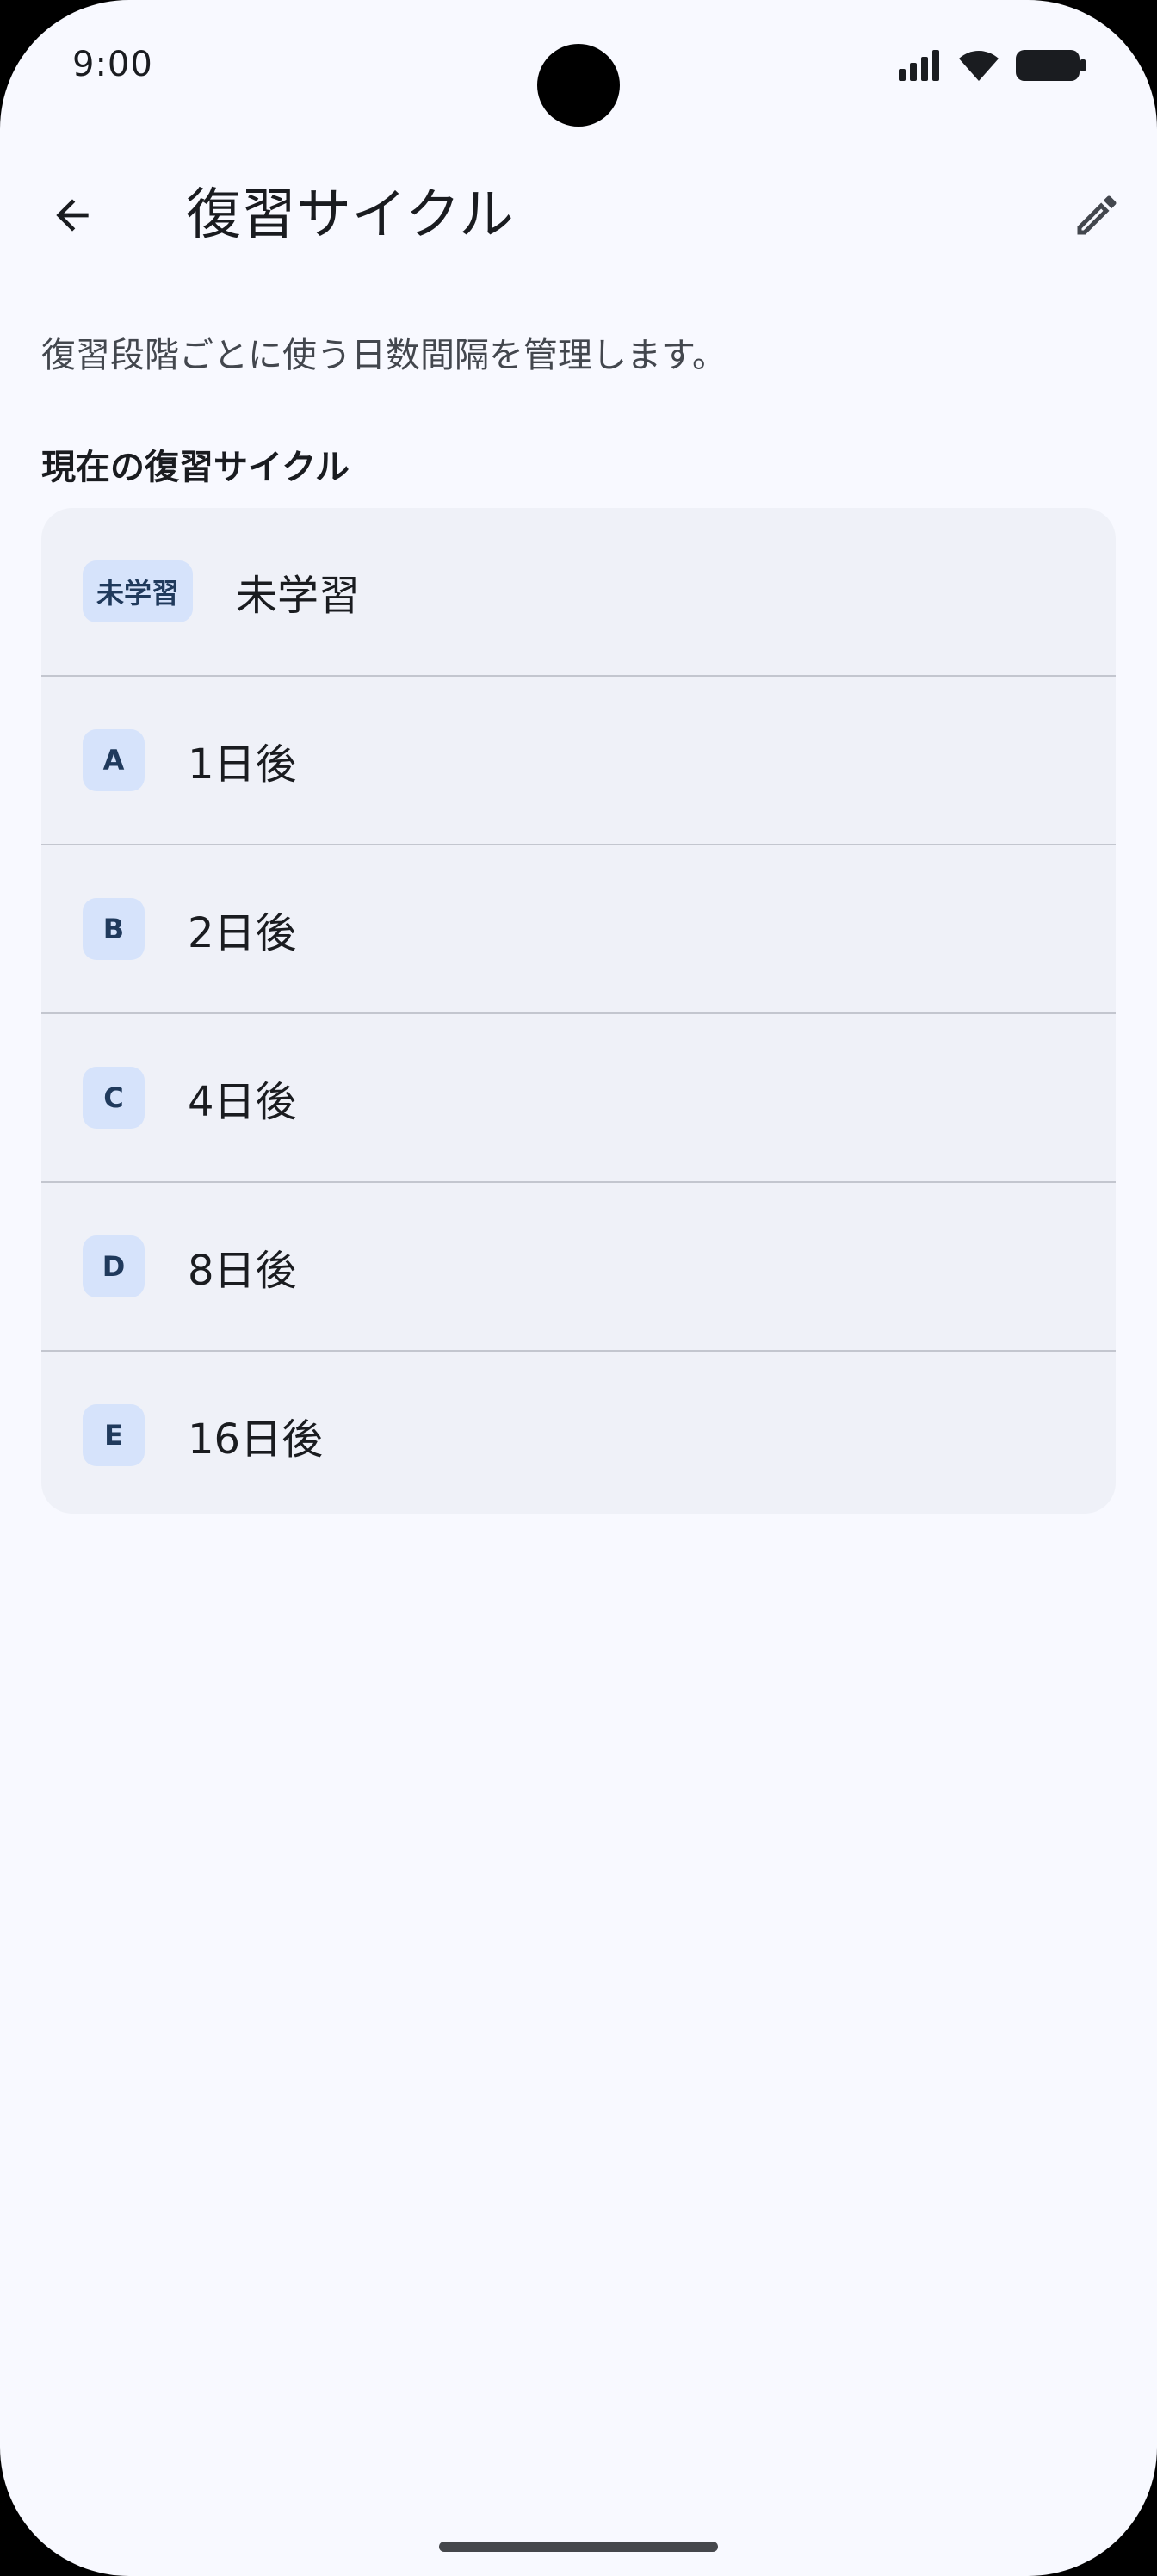 This screenshot has height=2576, width=1157. I want to click on stage-badge: A, so click(114, 760).